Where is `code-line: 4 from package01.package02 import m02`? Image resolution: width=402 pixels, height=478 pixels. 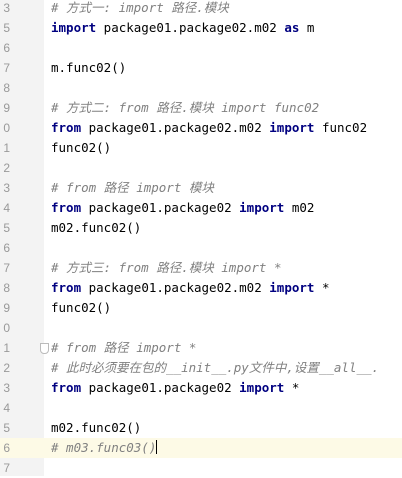 code-line: 4 from package01.package02 import m02 is located at coordinates (201, 208).